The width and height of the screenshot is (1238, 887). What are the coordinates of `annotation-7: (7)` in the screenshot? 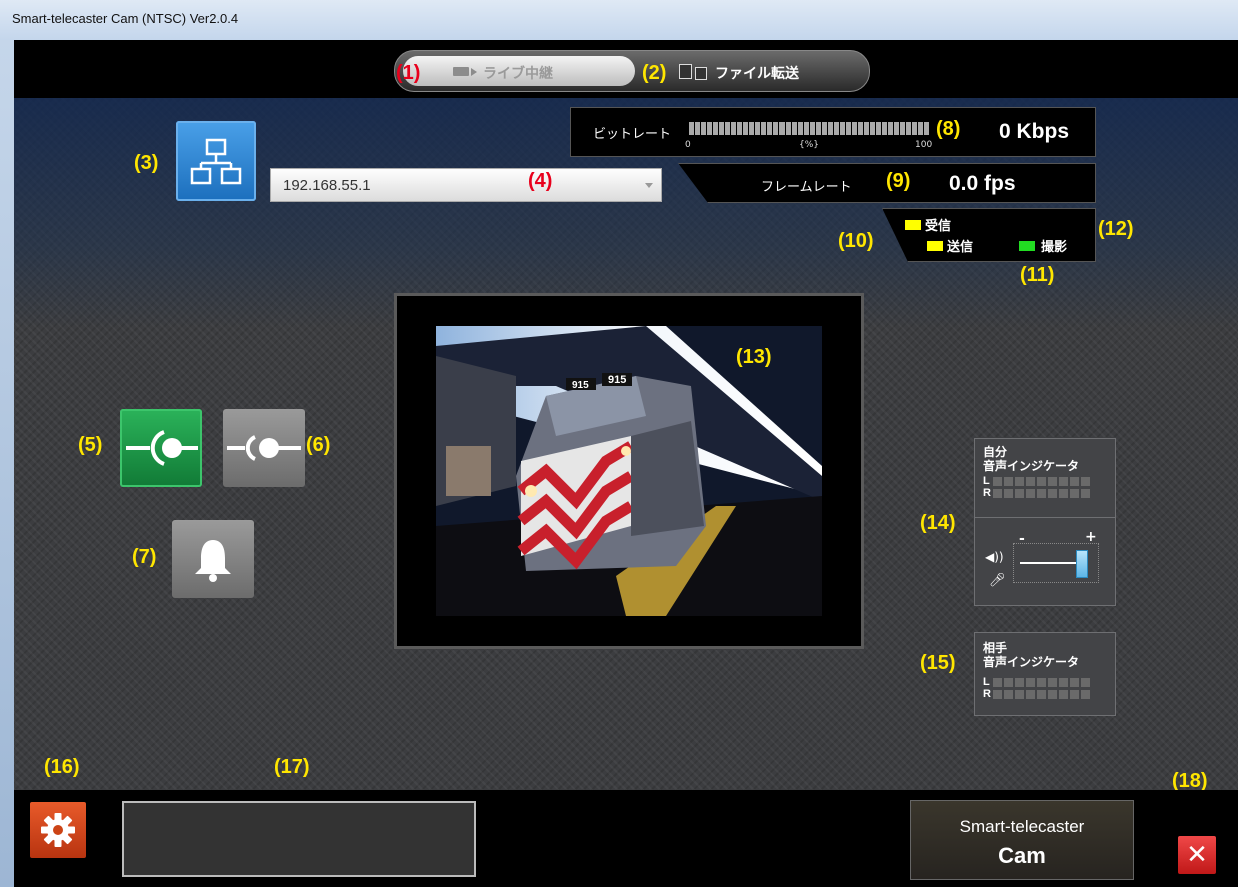 It's located at (144, 557).